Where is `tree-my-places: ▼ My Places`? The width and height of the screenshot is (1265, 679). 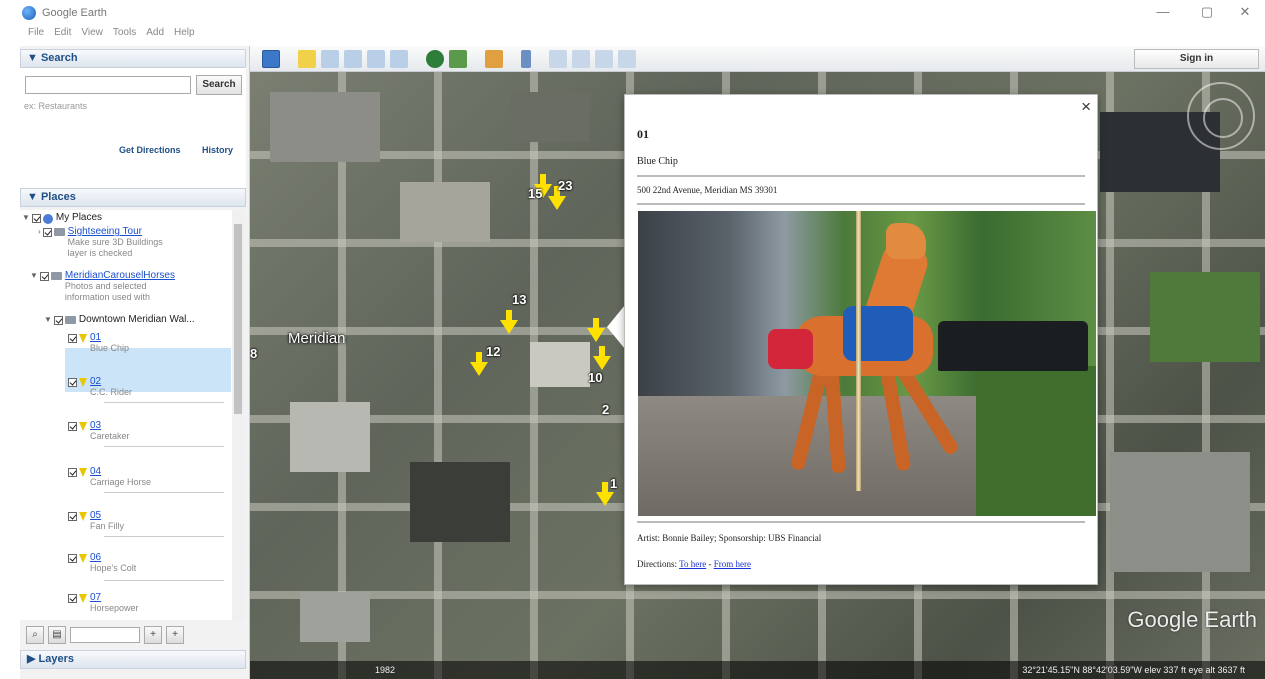 tree-my-places: ▼ My Places is located at coordinates (62, 218).